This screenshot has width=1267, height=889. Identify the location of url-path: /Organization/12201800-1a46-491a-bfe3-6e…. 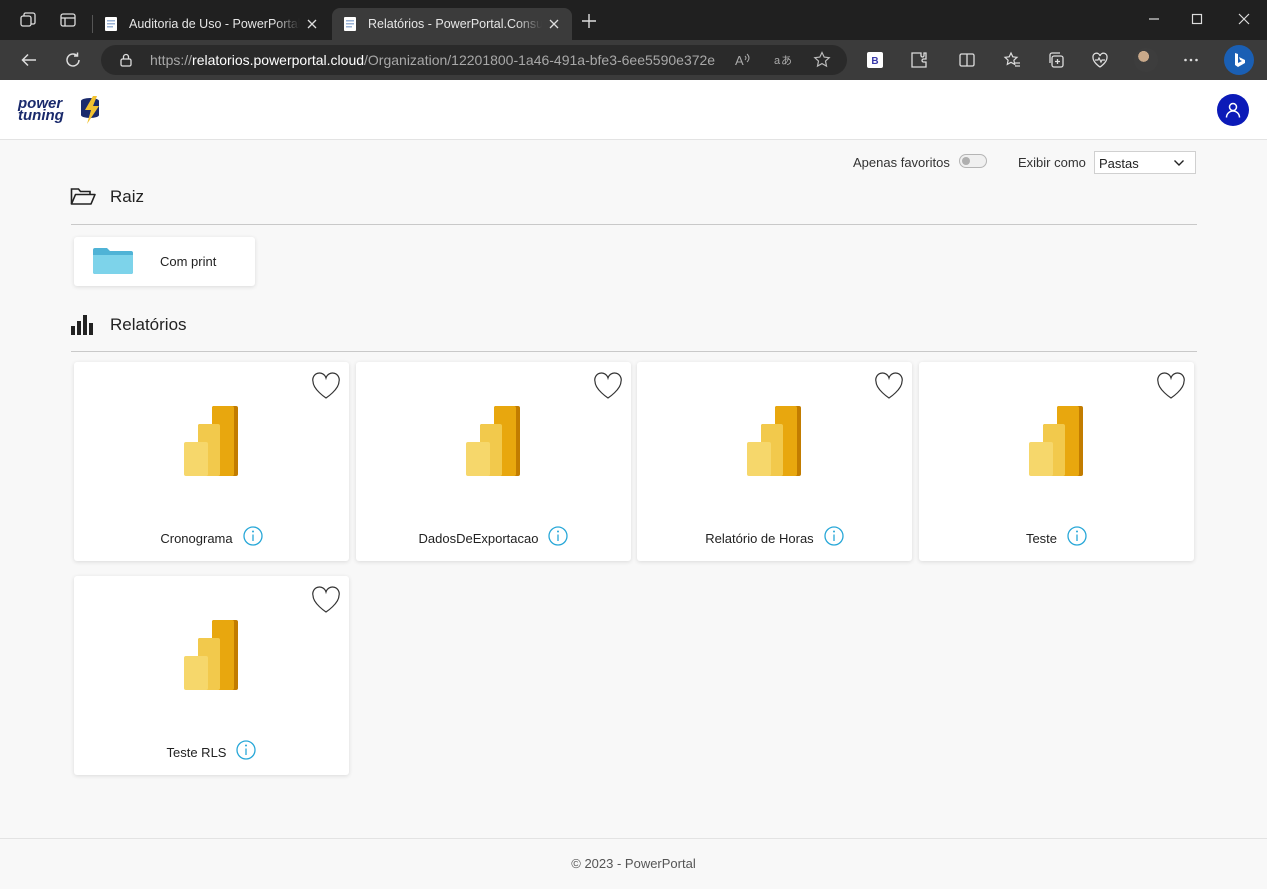
(540, 60).